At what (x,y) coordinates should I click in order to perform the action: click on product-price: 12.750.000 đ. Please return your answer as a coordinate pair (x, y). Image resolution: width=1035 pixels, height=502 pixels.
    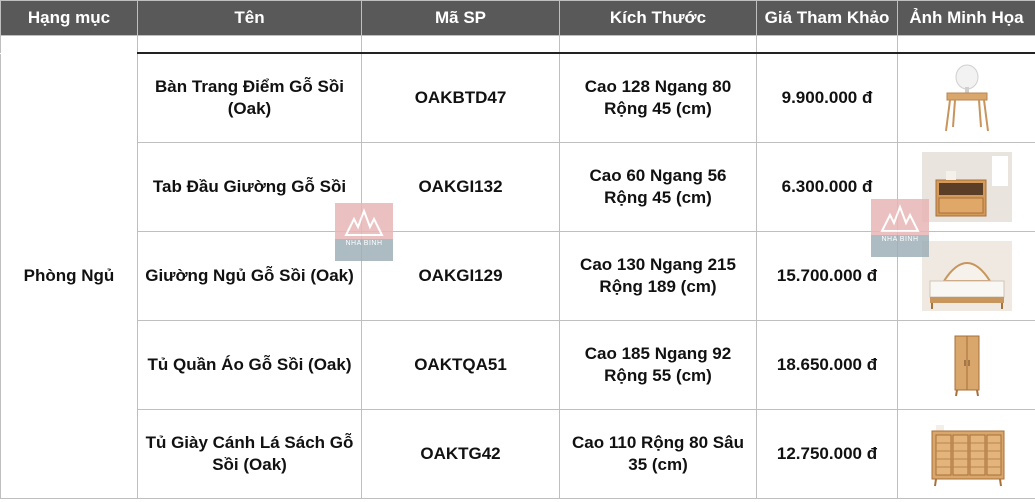
    Looking at the image, I should click on (827, 454).